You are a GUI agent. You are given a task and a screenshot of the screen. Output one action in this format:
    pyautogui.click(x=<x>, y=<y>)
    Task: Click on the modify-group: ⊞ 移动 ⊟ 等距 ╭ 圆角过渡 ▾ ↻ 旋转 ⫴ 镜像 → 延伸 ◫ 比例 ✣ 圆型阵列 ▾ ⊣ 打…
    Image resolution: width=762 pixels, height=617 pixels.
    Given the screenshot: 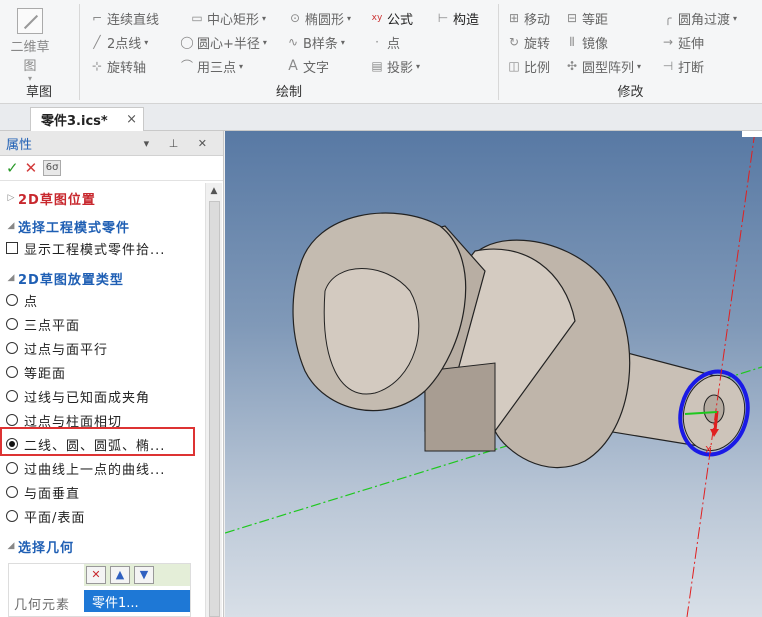 What is the action you would take?
    pyautogui.click(x=630, y=52)
    